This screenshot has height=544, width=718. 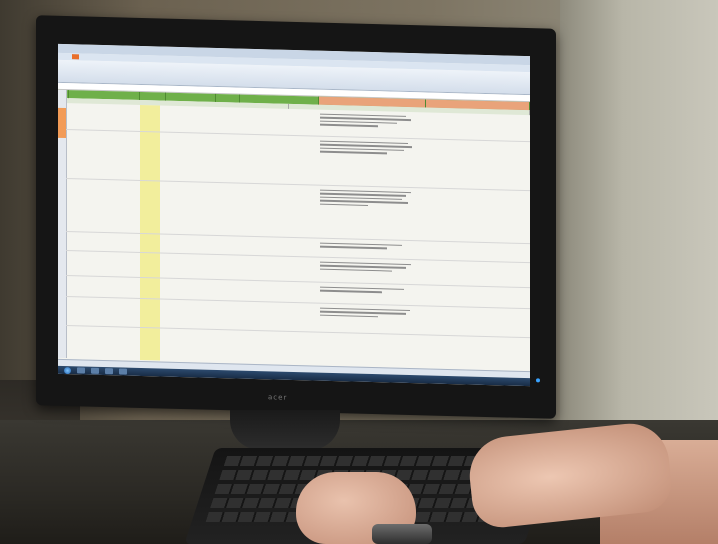 I want to click on monitor-stand, so click(x=285, y=430).